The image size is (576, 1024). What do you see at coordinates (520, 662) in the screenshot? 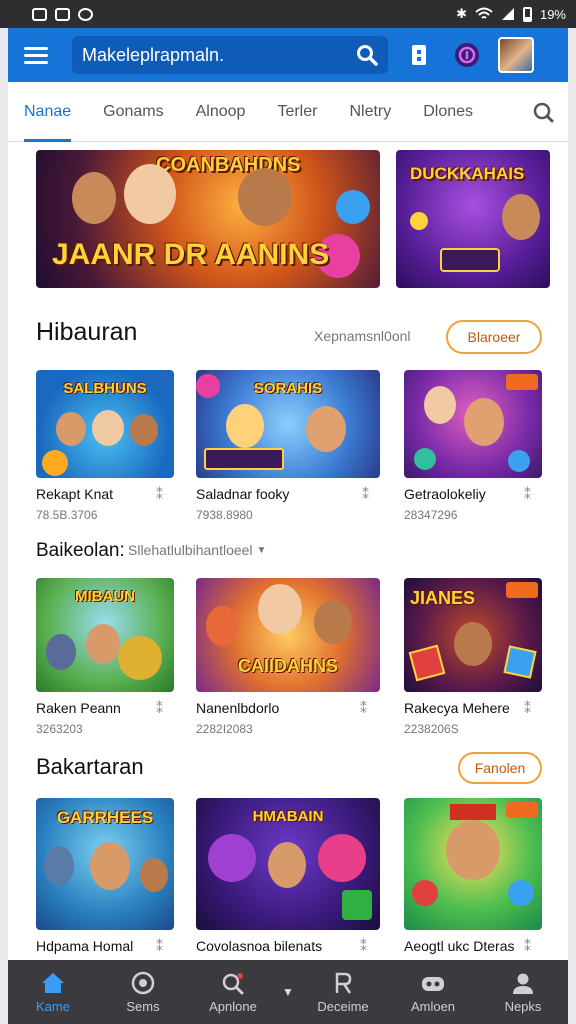
I see `card-item` at bounding box center [520, 662].